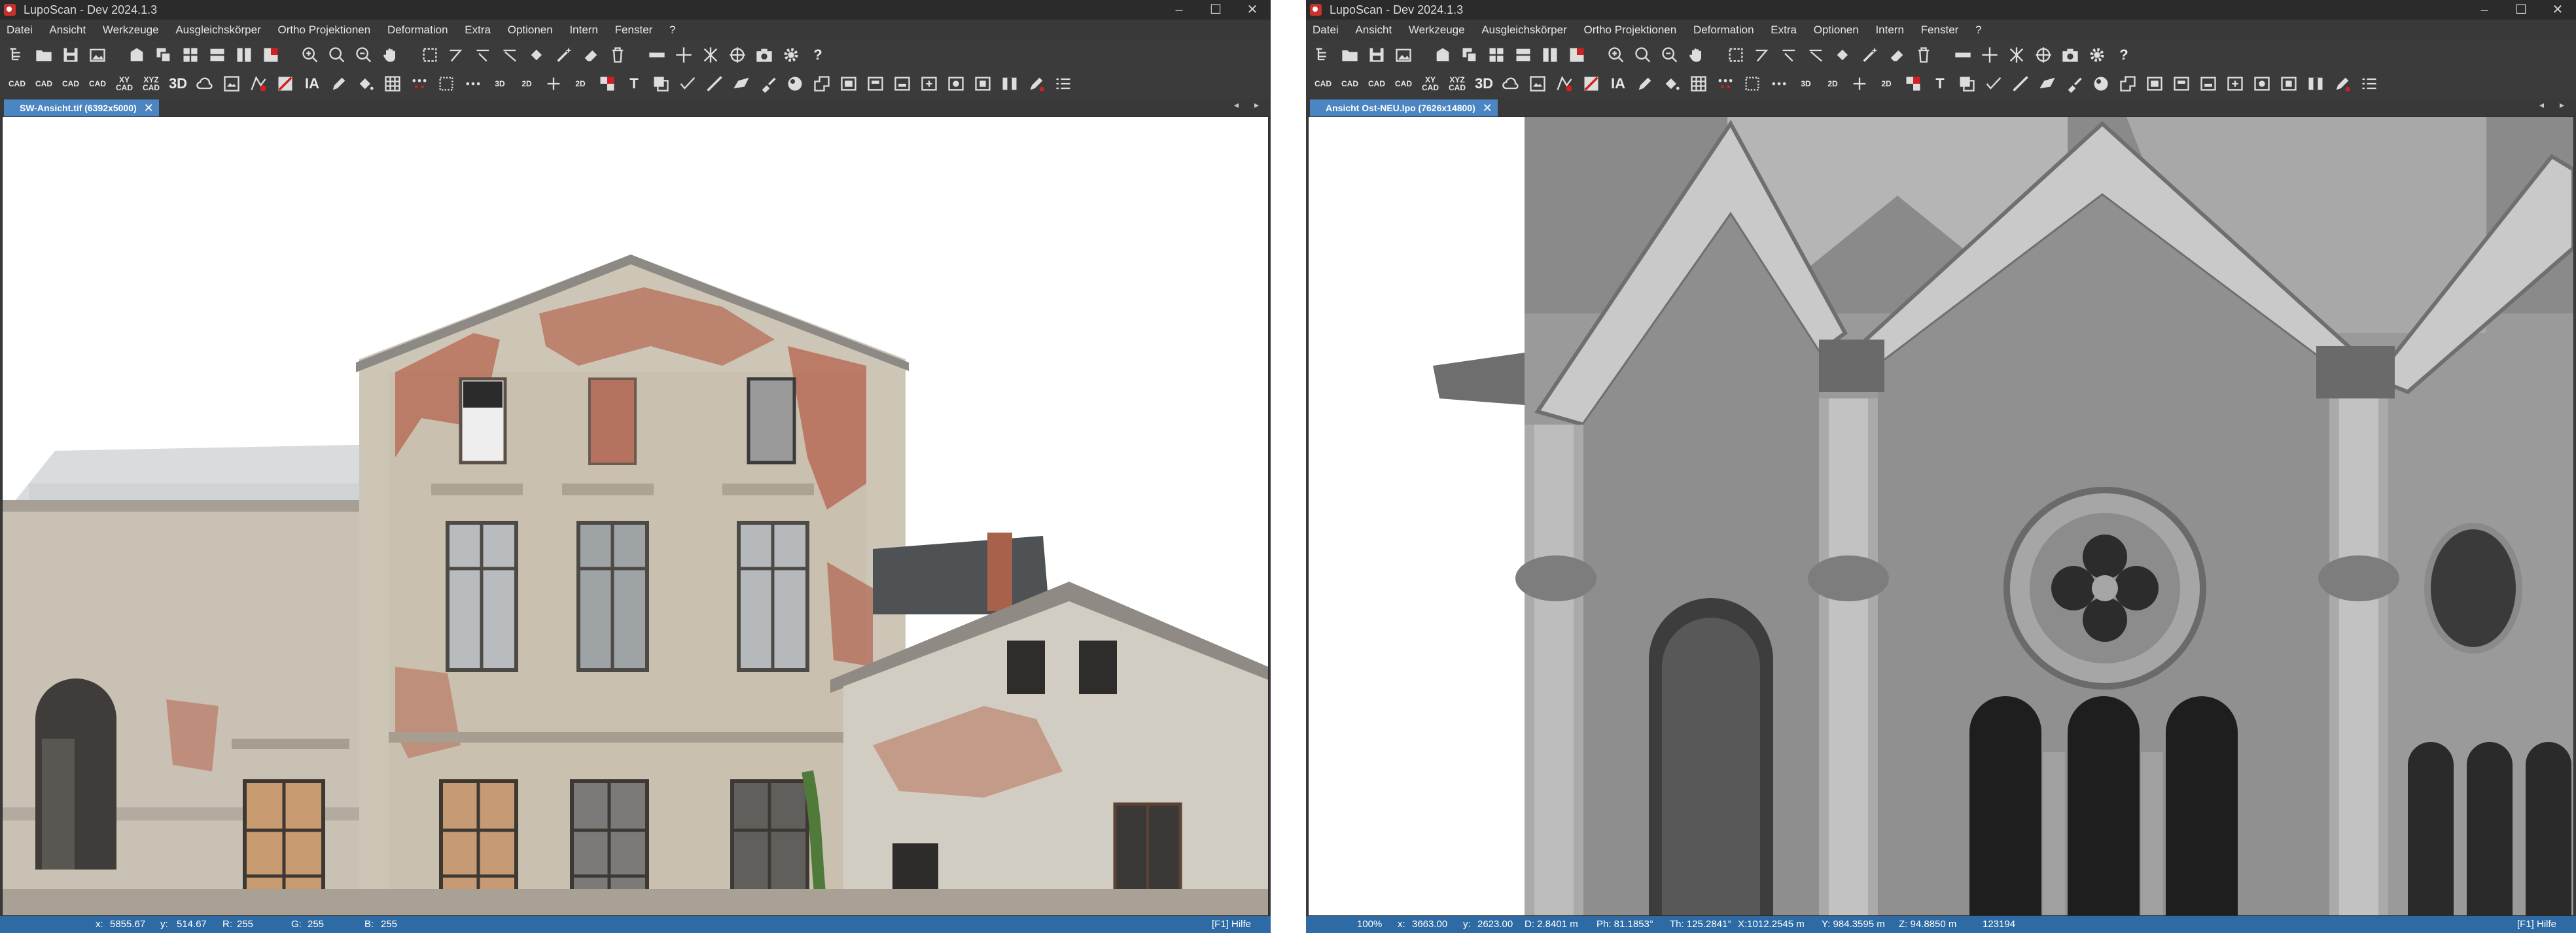 The image size is (2576, 933). Describe the element at coordinates (1231, 924) in the screenshot. I see `status-help: [F1] Hilfe` at that location.